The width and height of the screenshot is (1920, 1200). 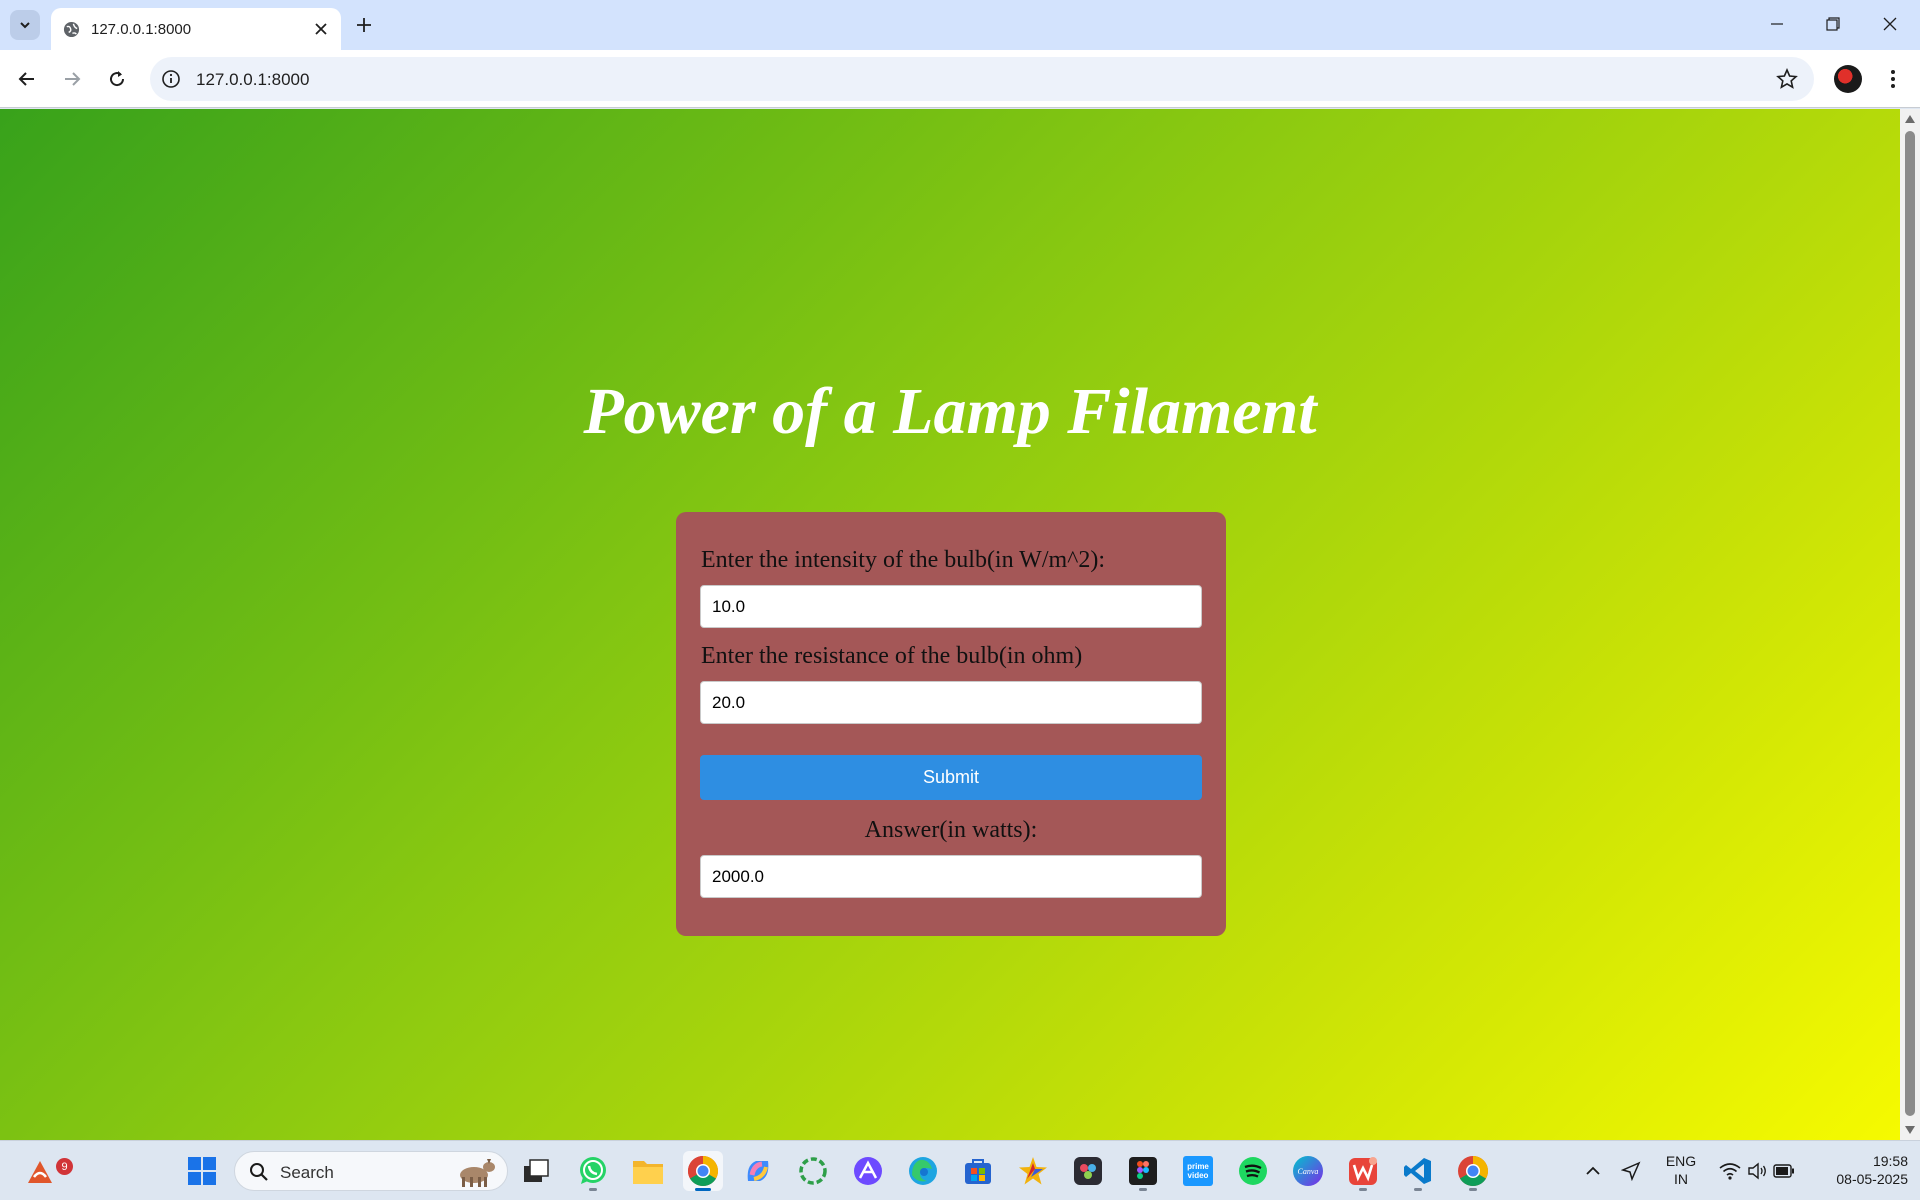 I want to click on tab-search-button, so click(x=25, y=25).